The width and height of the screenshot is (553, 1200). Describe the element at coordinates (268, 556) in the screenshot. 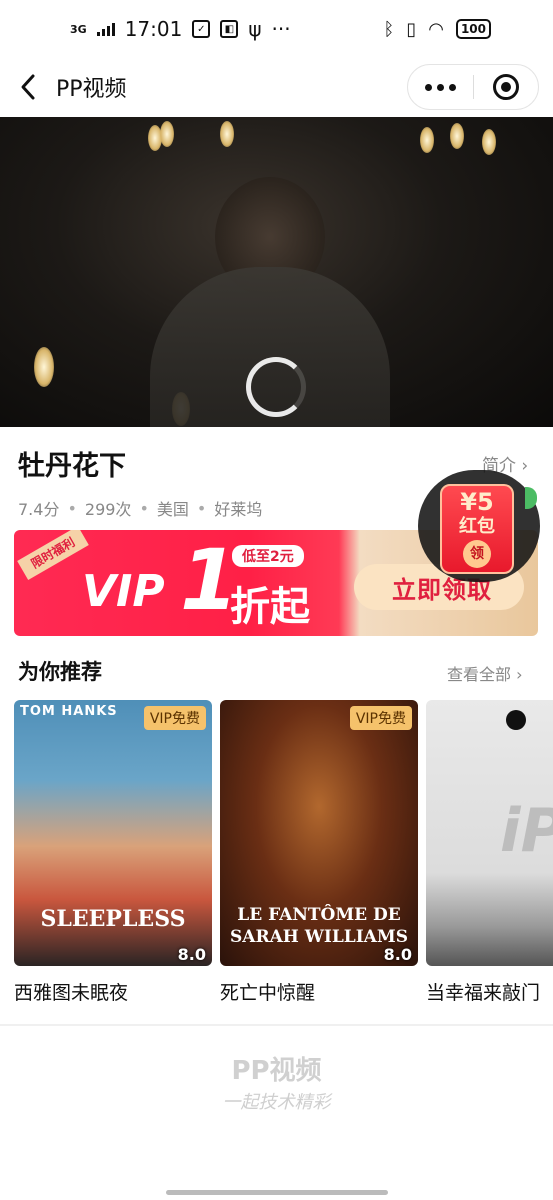

I see `banner-price-pill: 低至2元` at that location.